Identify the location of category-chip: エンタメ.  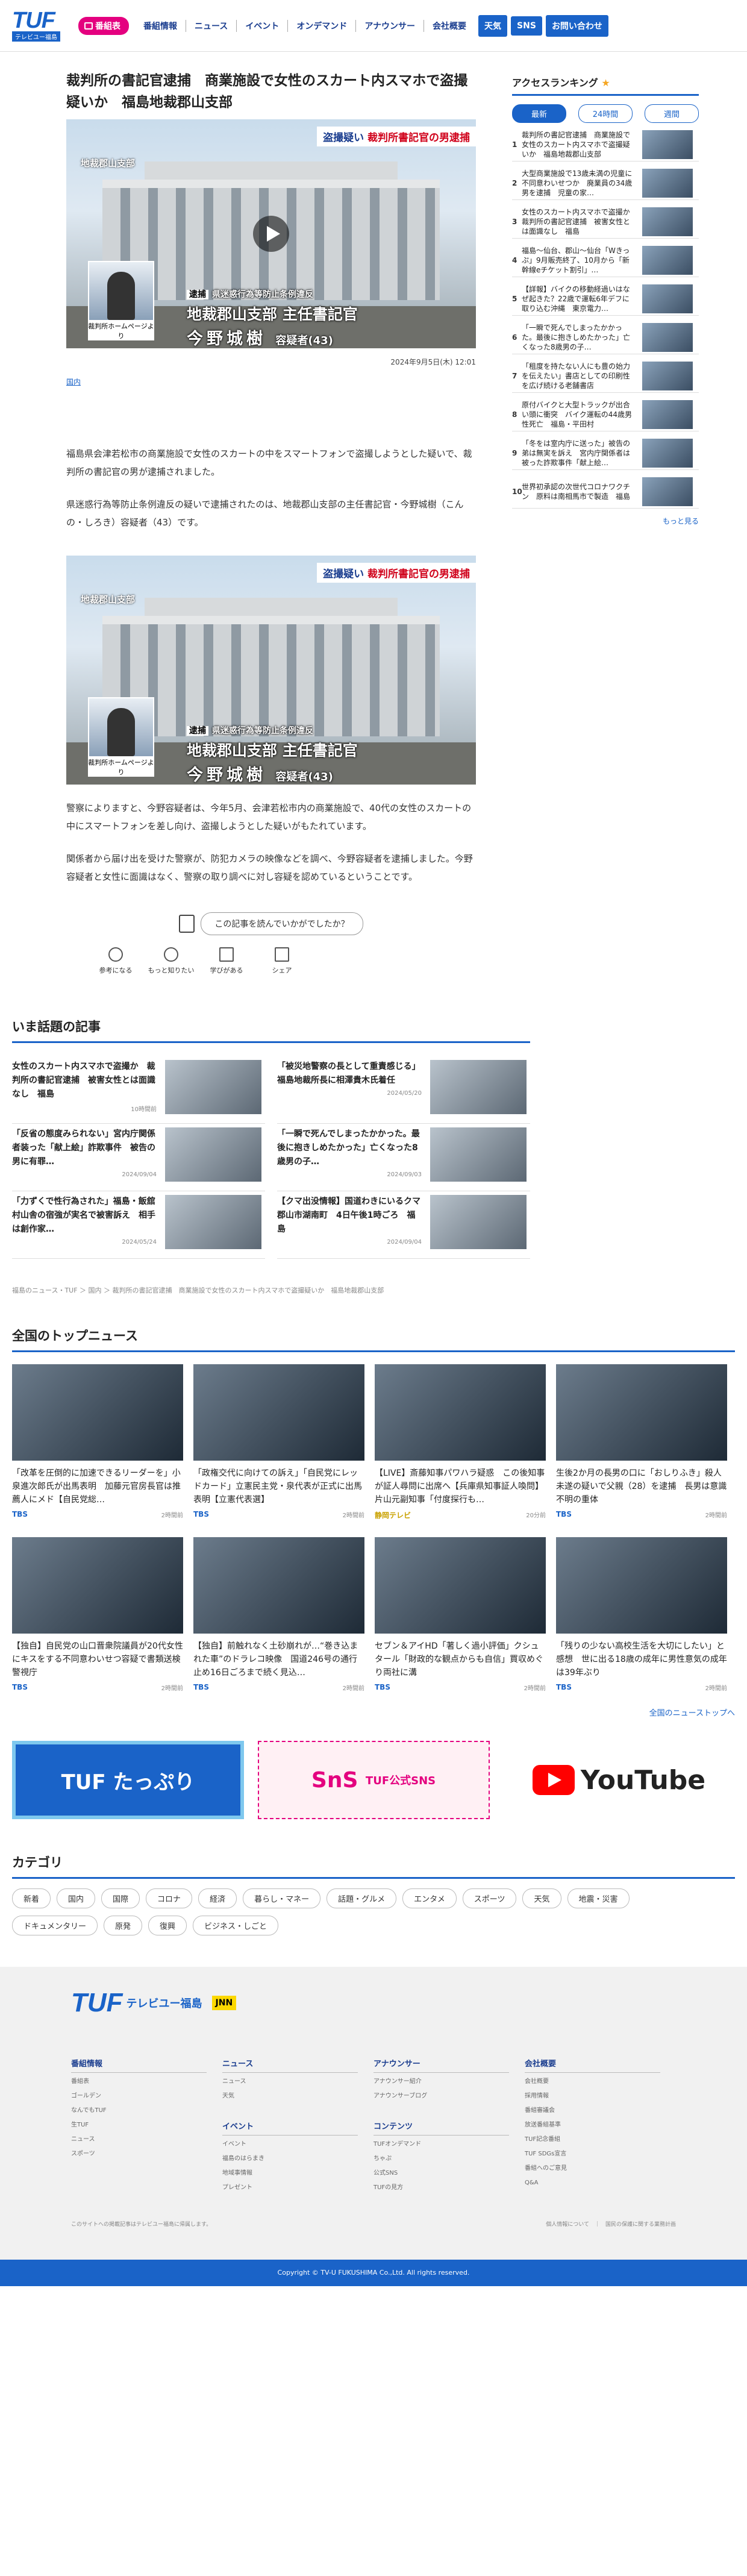
(429, 1898).